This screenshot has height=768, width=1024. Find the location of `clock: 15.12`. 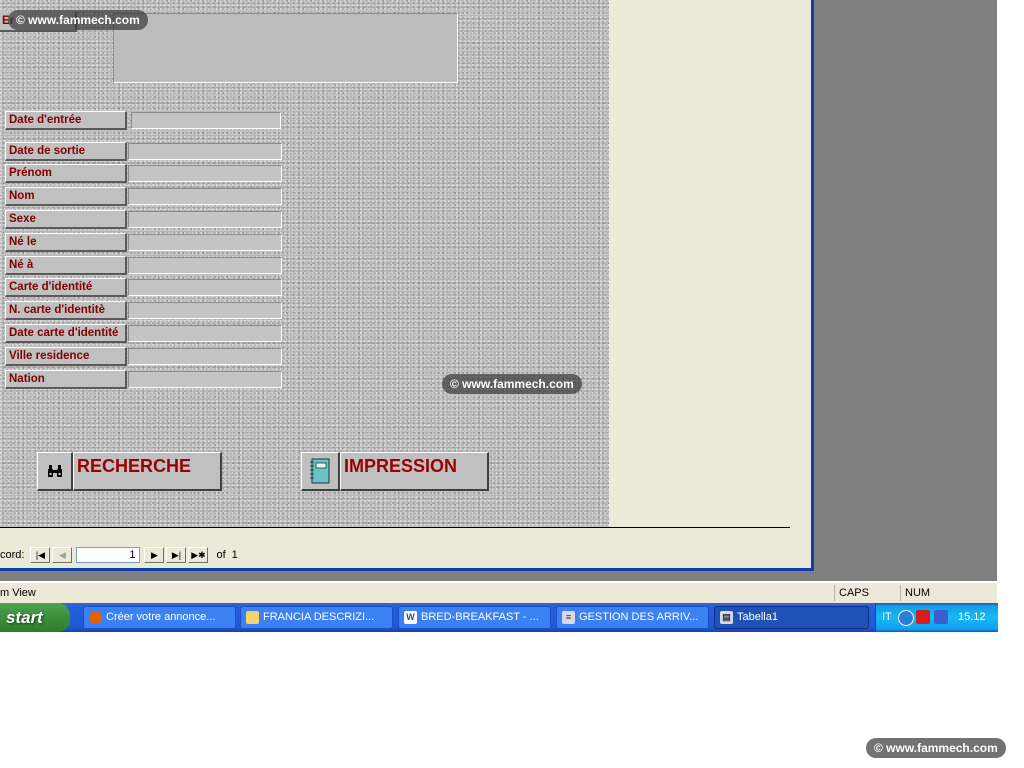

clock: 15.12 is located at coordinates (972, 617).